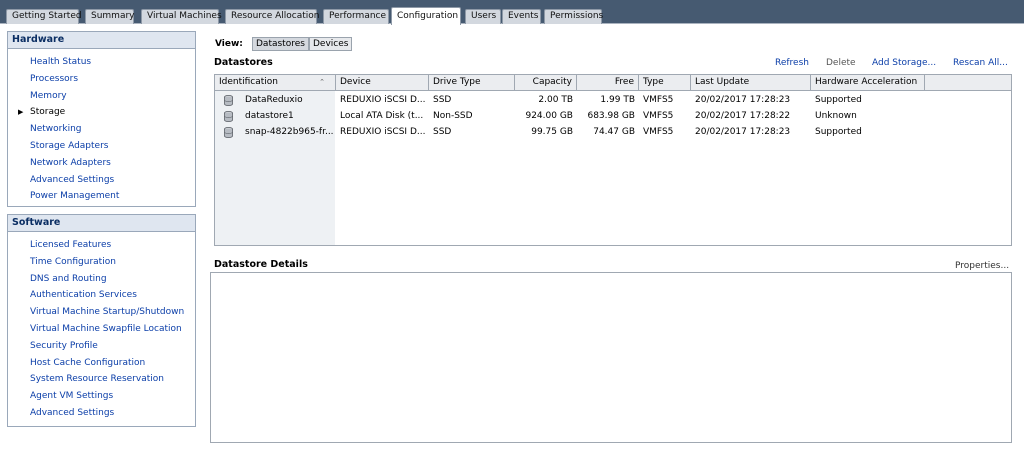 This screenshot has height=456, width=1024. What do you see at coordinates (472, 82) in the screenshot?
I see `col-drive-type: Drive Type` at bounding box center [472, 82].